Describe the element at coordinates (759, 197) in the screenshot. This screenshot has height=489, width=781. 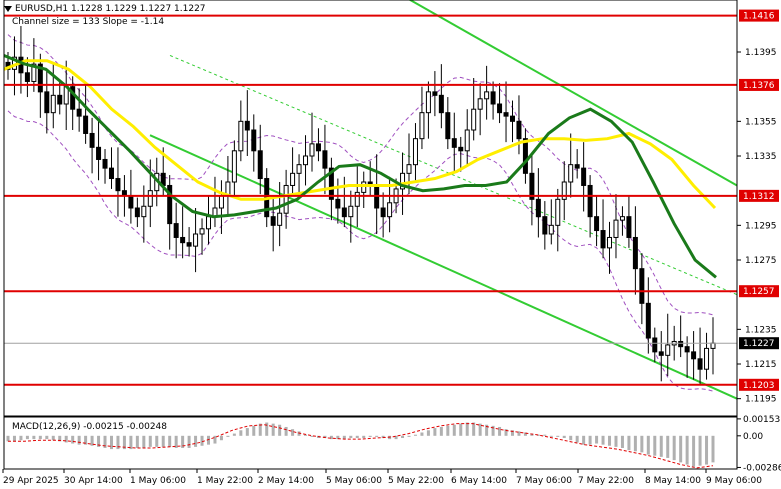
I see `level-label: 1.1312` at that location.